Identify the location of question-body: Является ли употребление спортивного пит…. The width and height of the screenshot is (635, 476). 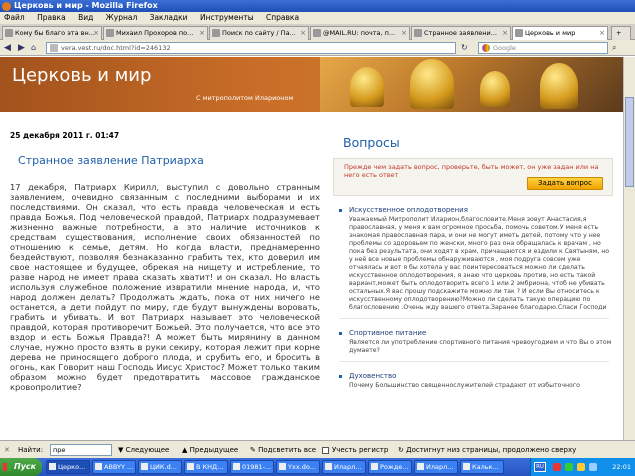
(480, 346).